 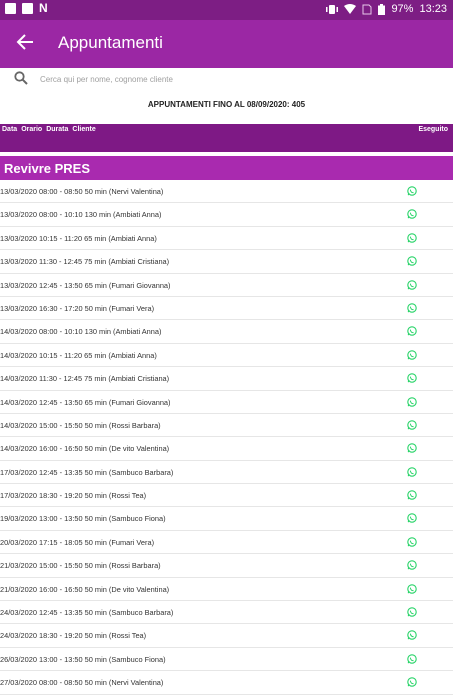 What do you see at coordinates (57, 129) in the screenshot?
I see `column-durata: Durata` at bounding box center [57, 129].